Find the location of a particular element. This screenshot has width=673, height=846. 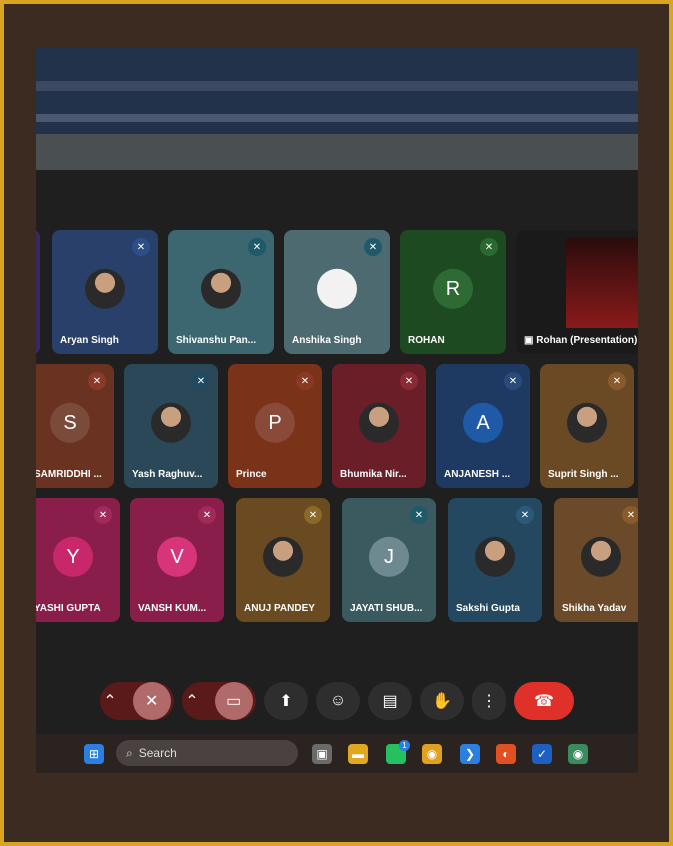

mic-control-group: ⌃ ✕ is located at coordinates (137, 701).